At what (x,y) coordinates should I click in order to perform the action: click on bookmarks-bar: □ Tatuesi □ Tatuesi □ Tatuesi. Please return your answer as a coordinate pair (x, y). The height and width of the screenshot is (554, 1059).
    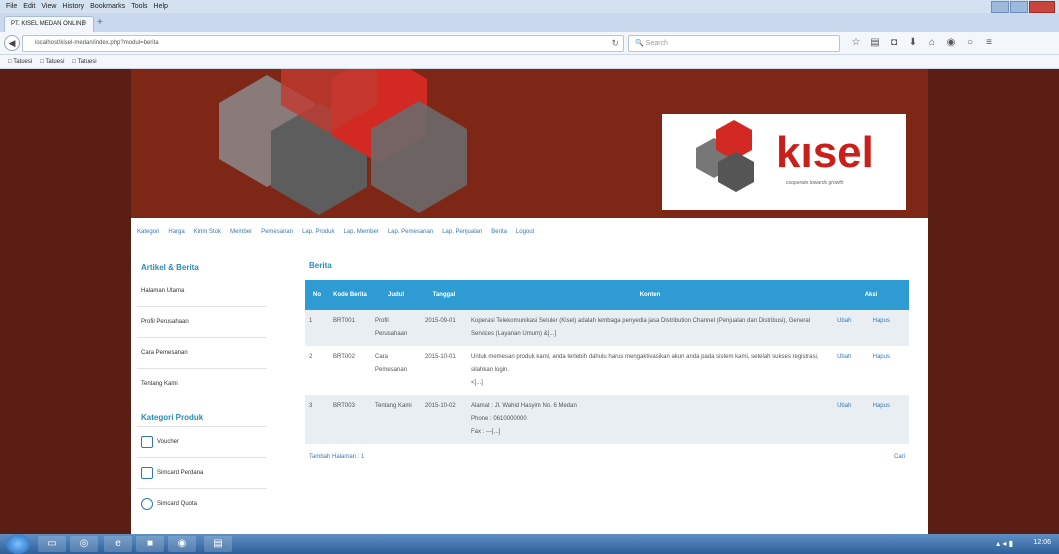
    Looking at the image, I should click on (529, 62).